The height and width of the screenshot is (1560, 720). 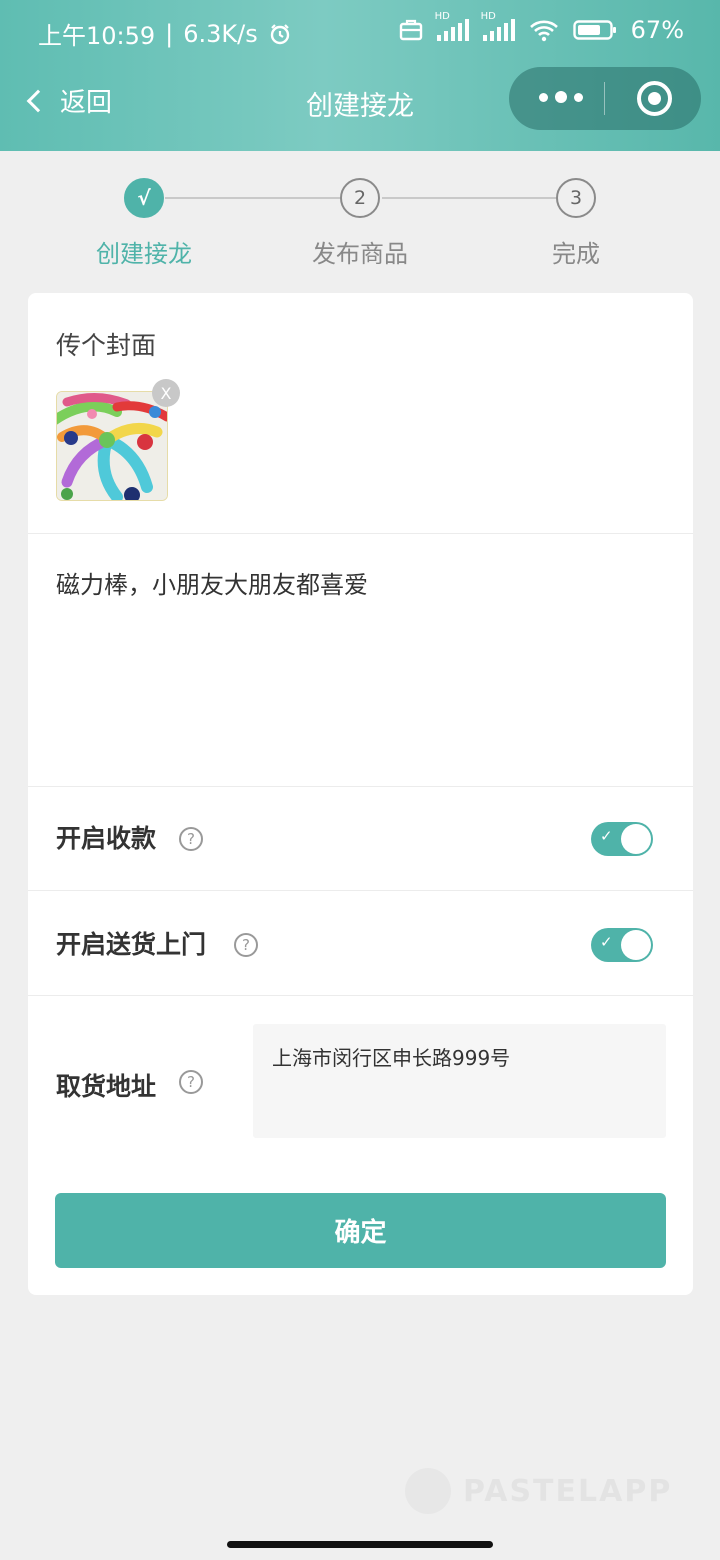 I want to click on briefcase-icon, so click(x=410, y=30).